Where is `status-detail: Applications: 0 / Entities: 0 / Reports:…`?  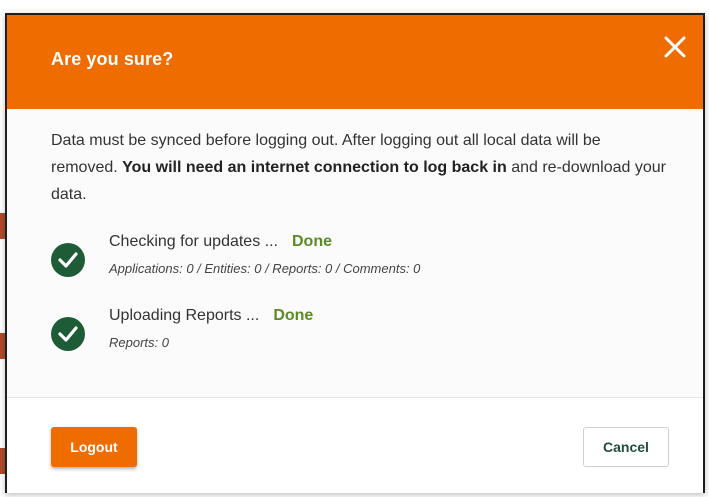 status-detail: Applications: 0 / Entities: 0 / Reports:… is located at coordinates (265, 268).